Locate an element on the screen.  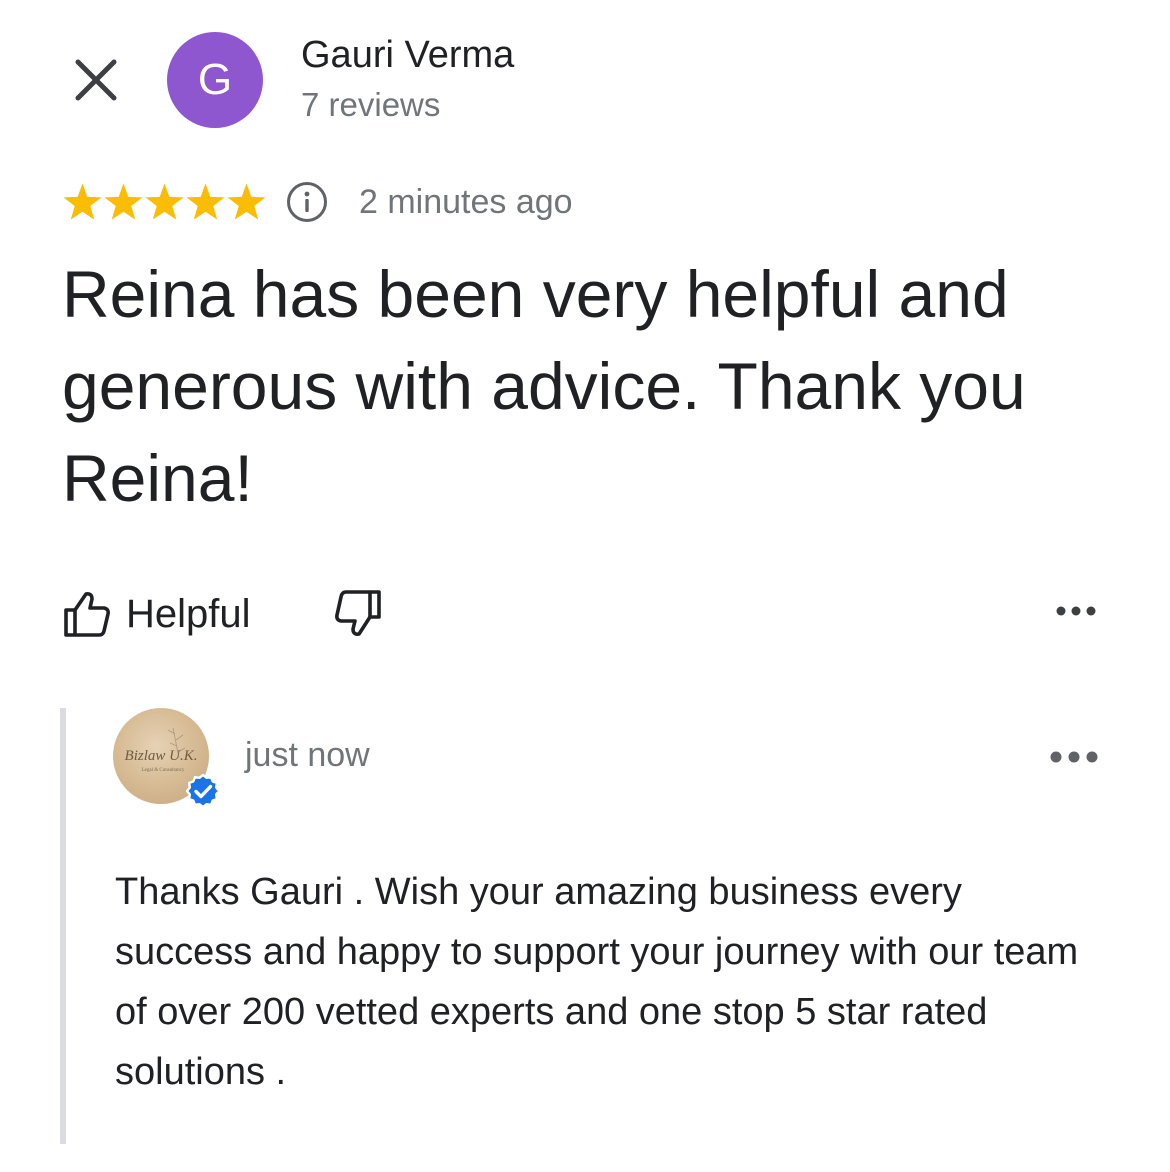
review-timestamp: 2 minutes ago is located at coordinates (466, 201).